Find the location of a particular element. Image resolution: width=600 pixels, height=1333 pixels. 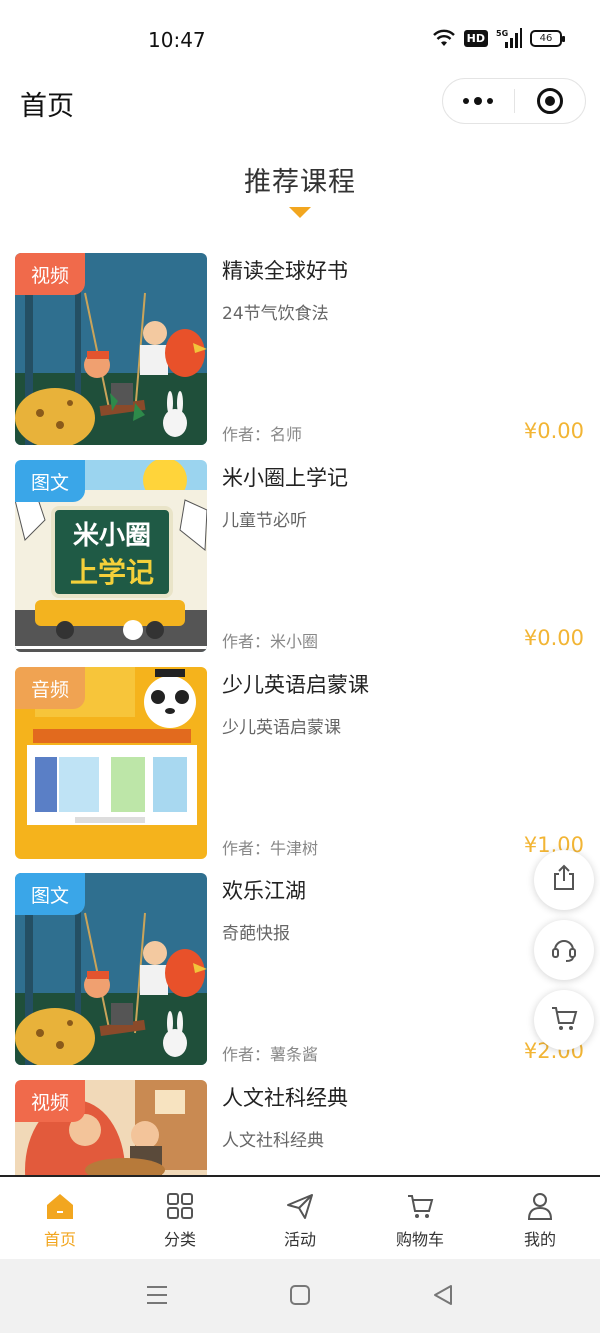

course-author: 作者：名师 is located at coordinates (262, 434).